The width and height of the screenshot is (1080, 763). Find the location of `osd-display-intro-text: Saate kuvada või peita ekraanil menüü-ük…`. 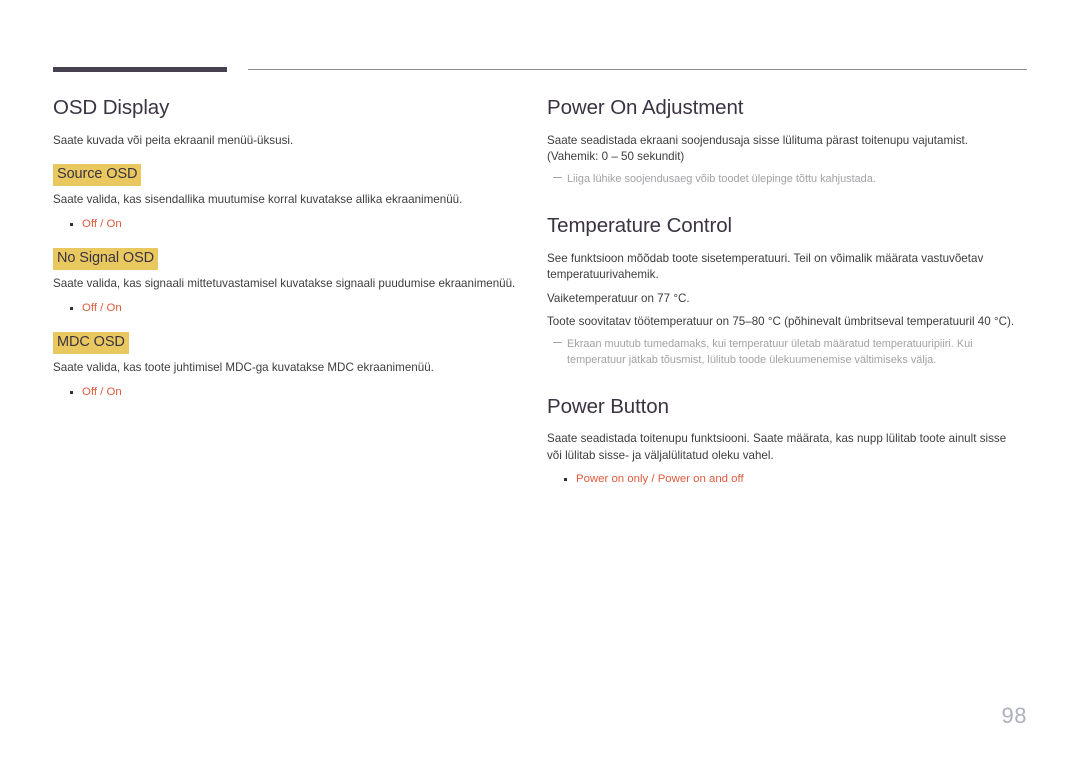

osd-display-intro-text: Saate kuvada või peita ekraanil menüü-ük… is located at coordinates (173, 140).